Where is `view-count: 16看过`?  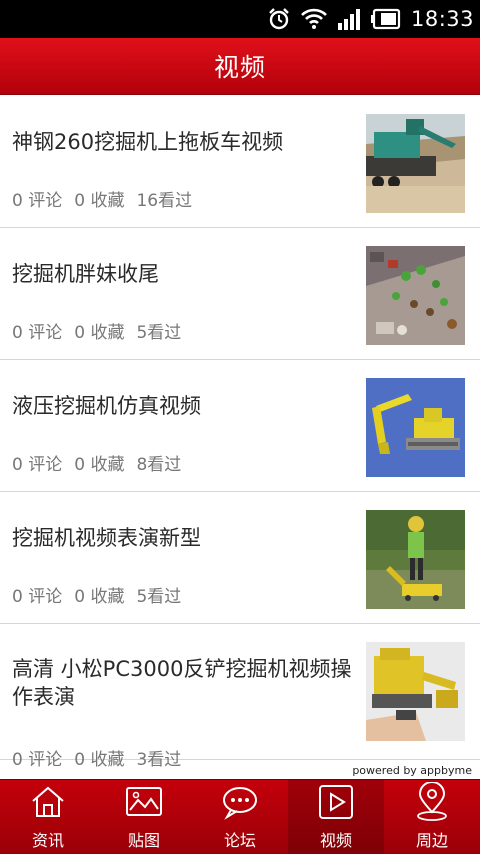 view-count: 16看过 is located at coordinates (164, 201).